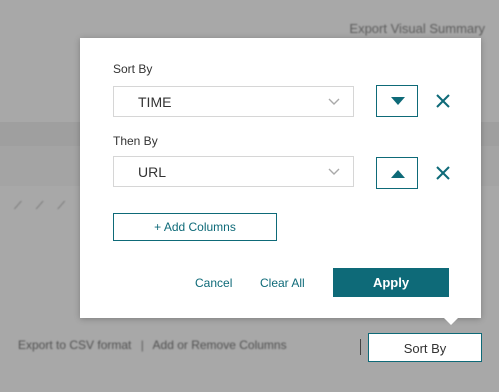  I want to click on add-remove-columns-link: Add or Remove Columns, so click(220, 345).